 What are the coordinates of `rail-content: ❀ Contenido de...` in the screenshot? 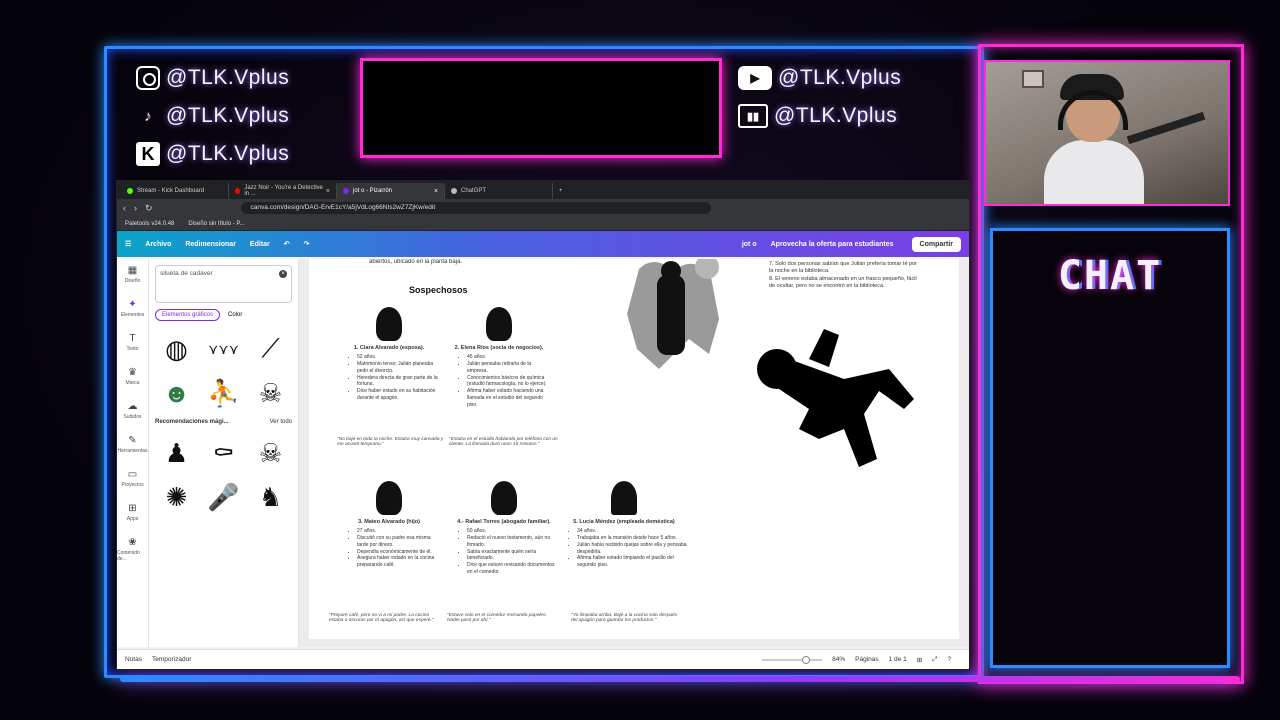 It's located at (132, 554).